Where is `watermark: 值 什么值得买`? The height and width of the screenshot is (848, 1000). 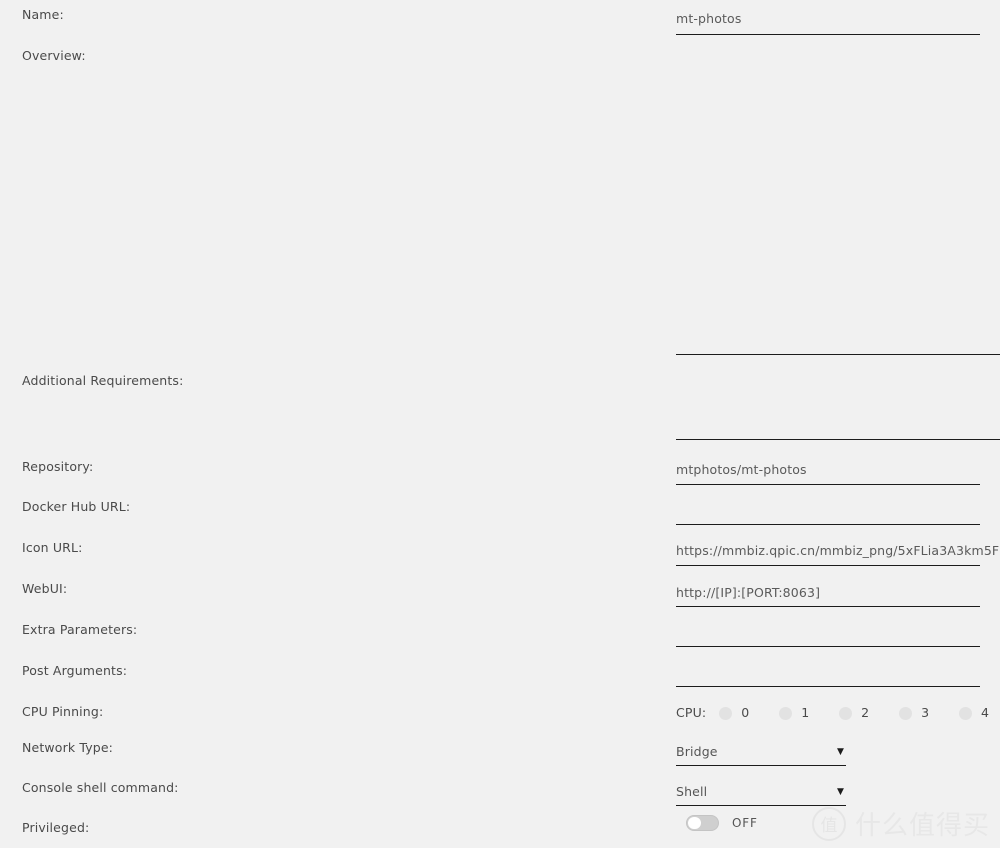
watermark: 值 什么值得买 is located at coordinates (900, 823).